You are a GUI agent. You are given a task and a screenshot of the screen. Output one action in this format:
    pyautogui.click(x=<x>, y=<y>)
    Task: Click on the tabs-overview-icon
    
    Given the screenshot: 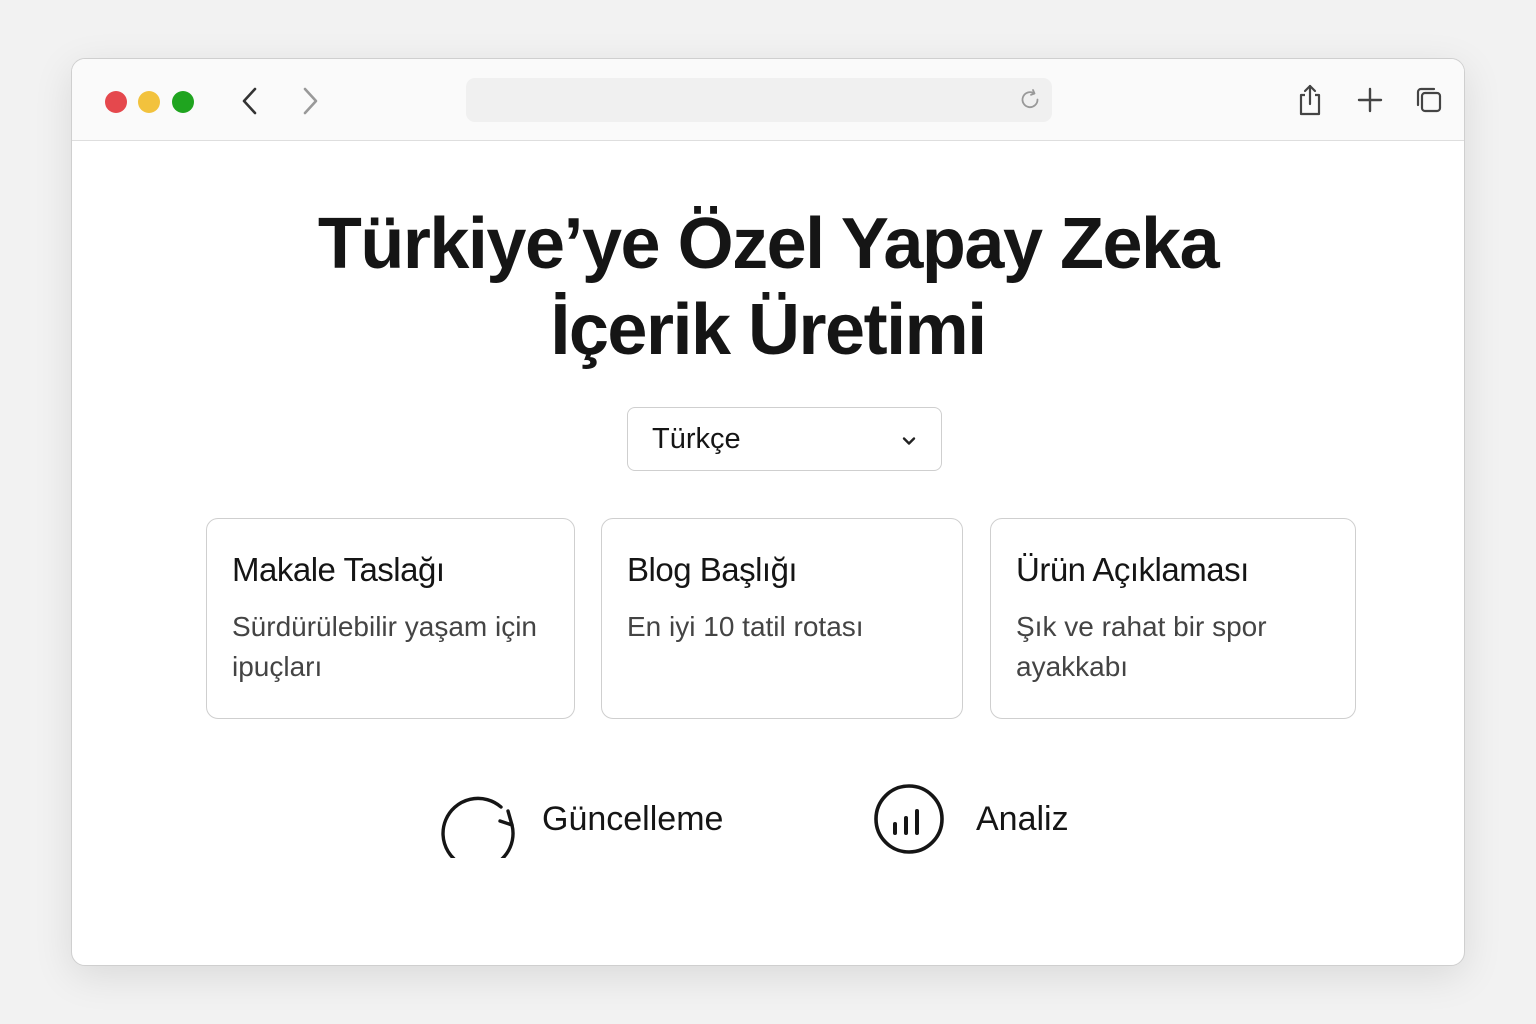 What is the action you would take?
    pyautogui.click(x=1429, y=100)
    